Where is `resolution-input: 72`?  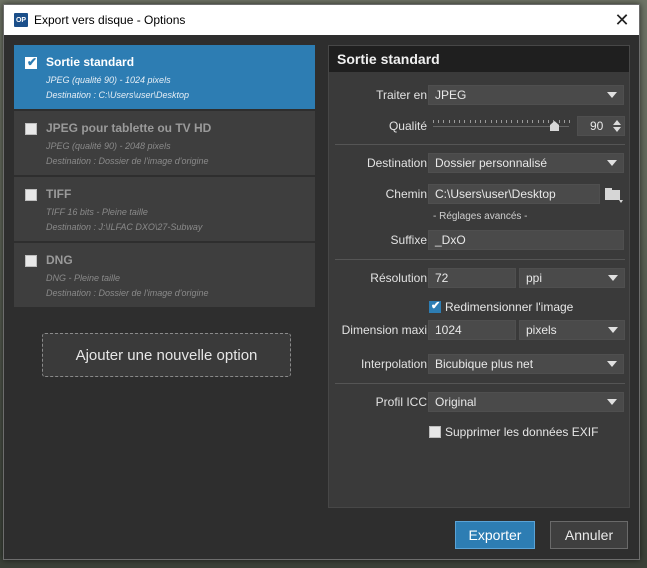
resolution-input: 72 is located at coordinates (472, 278).